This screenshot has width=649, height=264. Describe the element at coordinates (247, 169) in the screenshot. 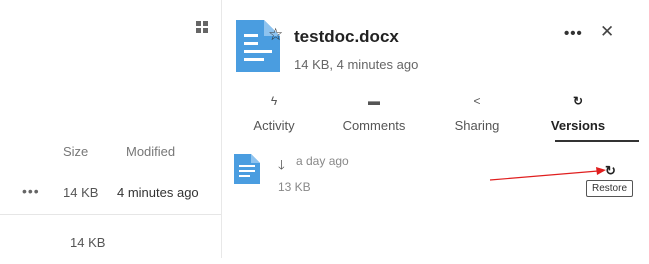

I see `document-icon` at that location.